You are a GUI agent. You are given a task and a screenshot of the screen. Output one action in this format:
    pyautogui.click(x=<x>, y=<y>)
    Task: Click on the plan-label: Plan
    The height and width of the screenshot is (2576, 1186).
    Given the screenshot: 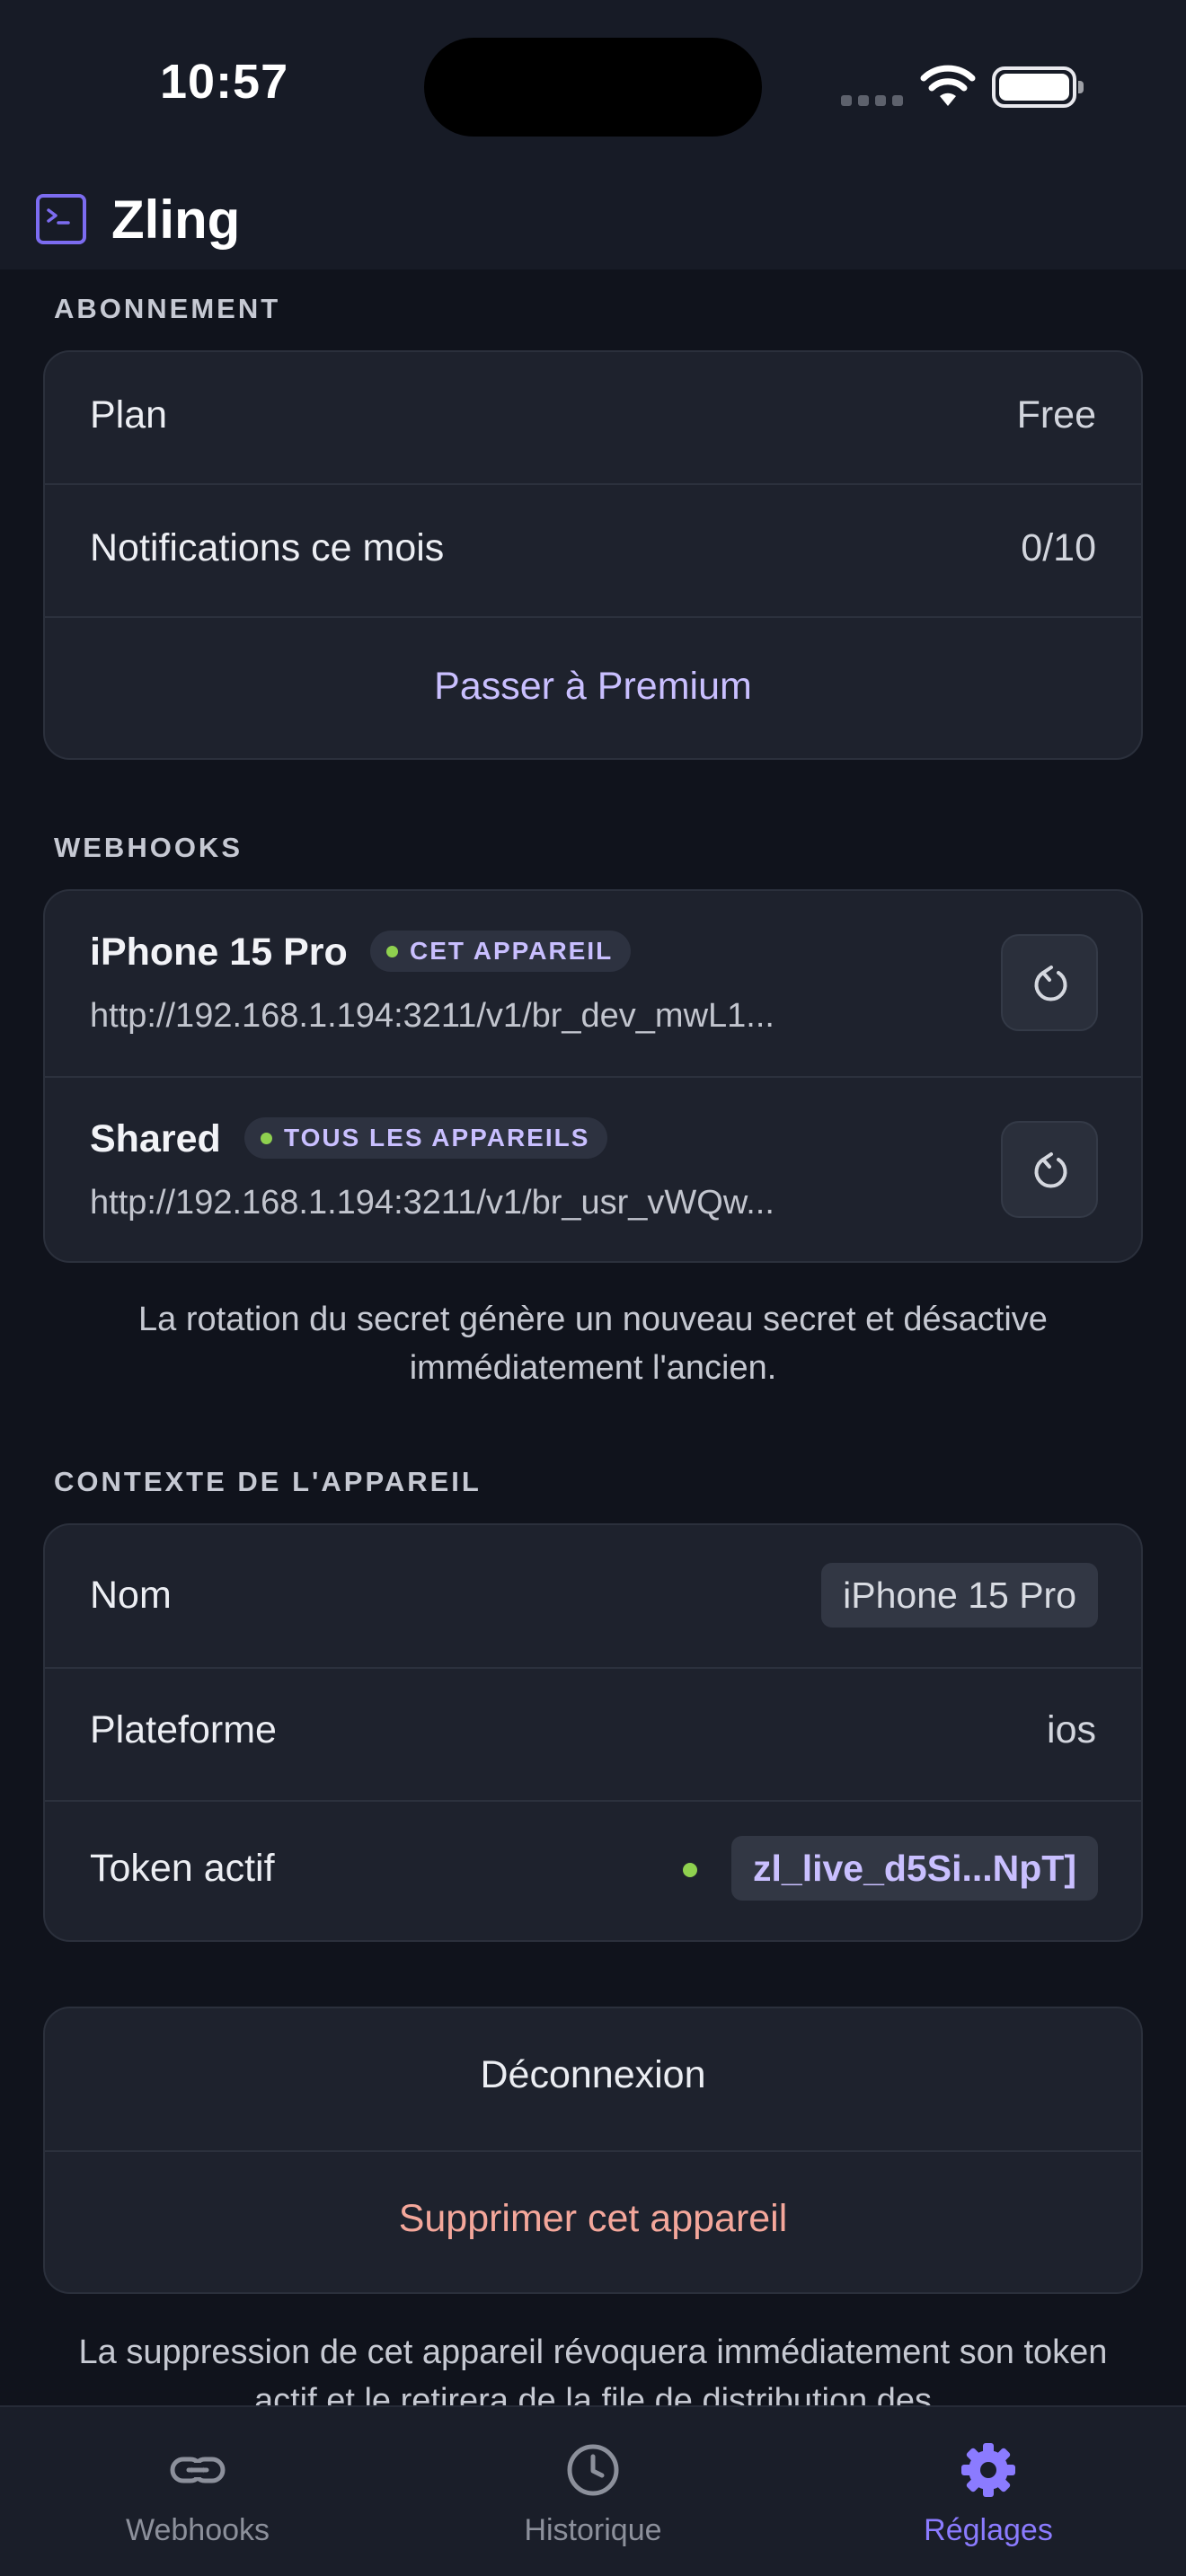 What is the action you would take?
    pyautogui.click(x=129, y=415)
    